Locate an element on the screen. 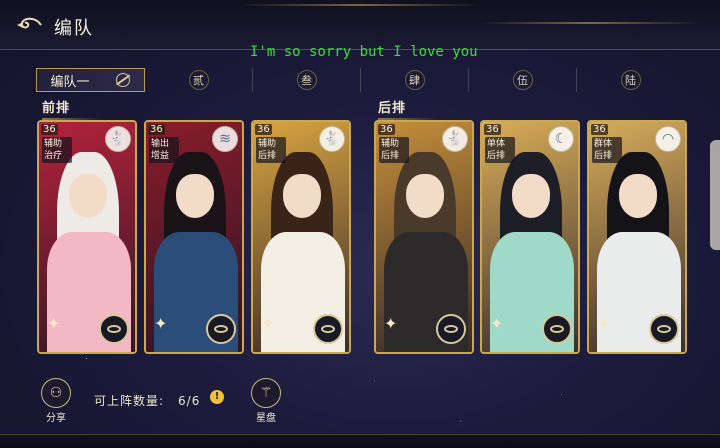 This screenshot has width=720, height=448. tab-label: 肆 is located at coordinates (414, 80).